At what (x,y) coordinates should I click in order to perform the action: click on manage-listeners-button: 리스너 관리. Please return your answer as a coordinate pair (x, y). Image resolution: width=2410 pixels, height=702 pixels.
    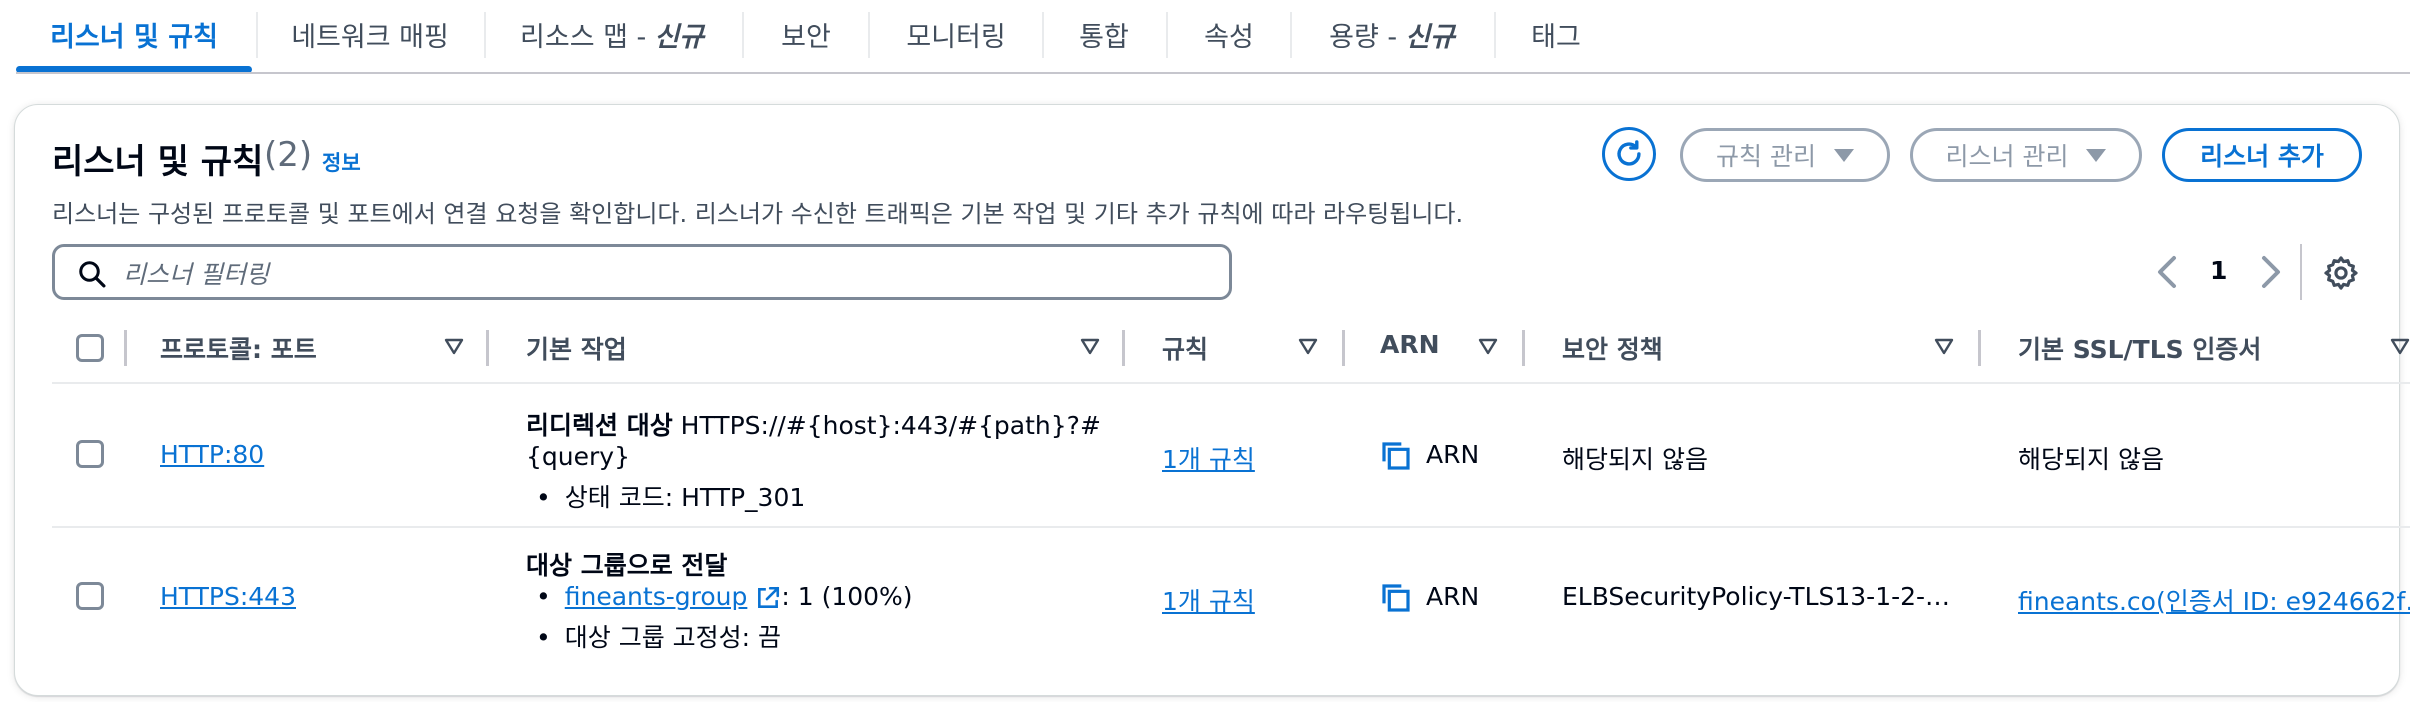
    Looking at the image, I should click on (2026, 155).